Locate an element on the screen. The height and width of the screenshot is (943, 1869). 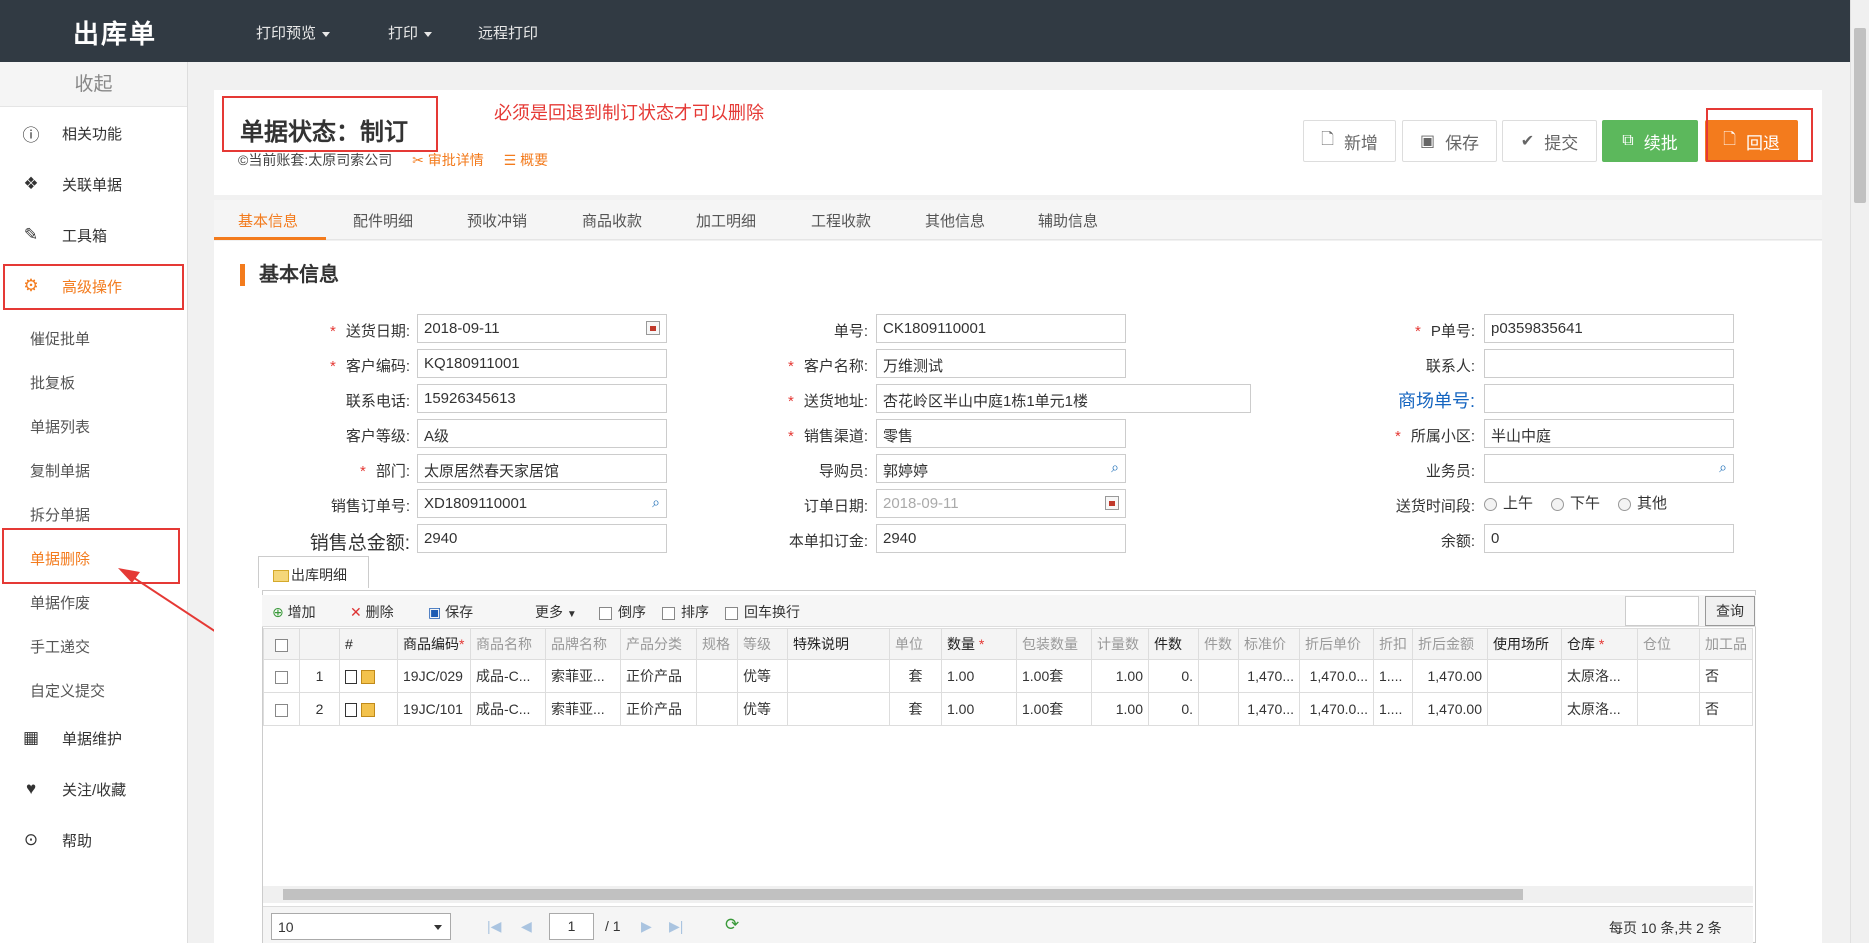
time-slot-morning-radio: 上午 is located at coordinates (1508, 502).